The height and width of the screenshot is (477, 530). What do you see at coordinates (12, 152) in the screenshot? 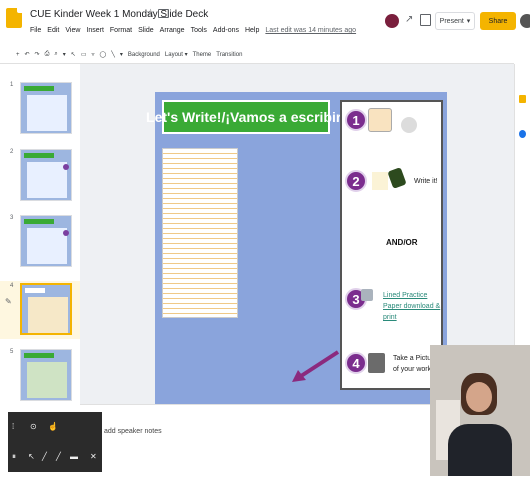
I see `slide-number: 2` at bounding box center [12, 152].